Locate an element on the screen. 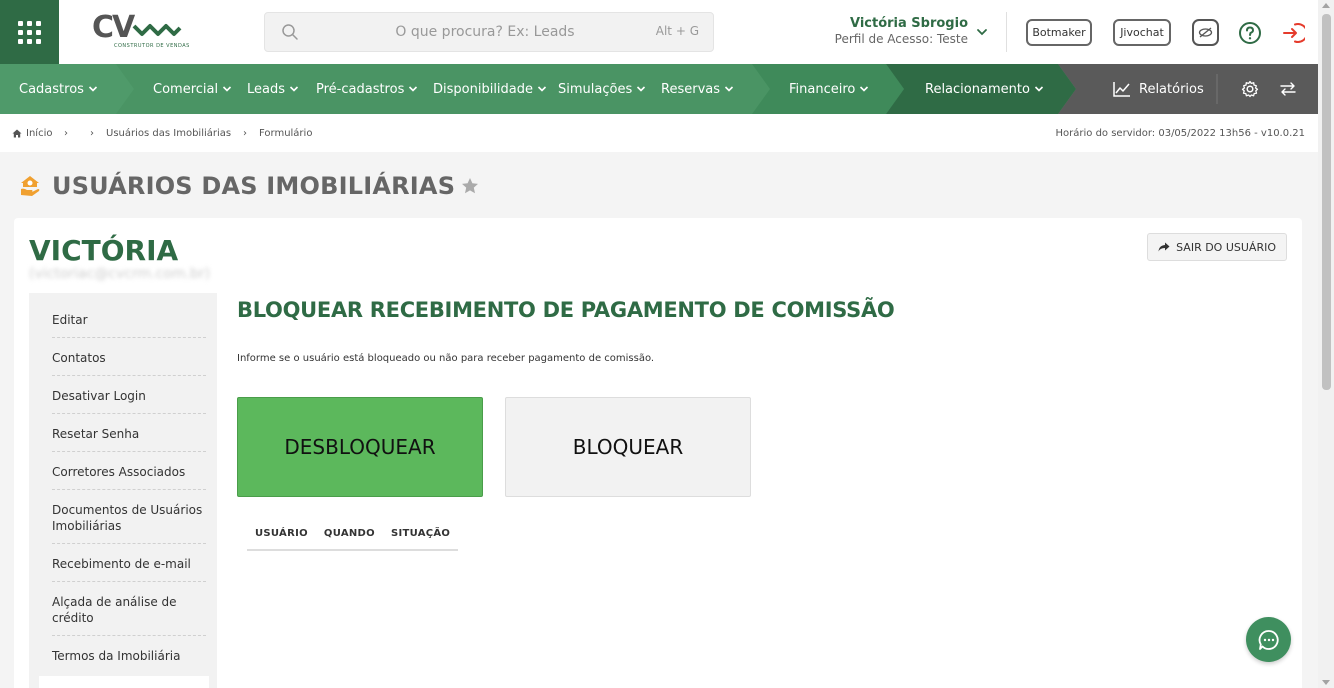  search-shortcut: Alt + G is located at coordinates (677, 31).